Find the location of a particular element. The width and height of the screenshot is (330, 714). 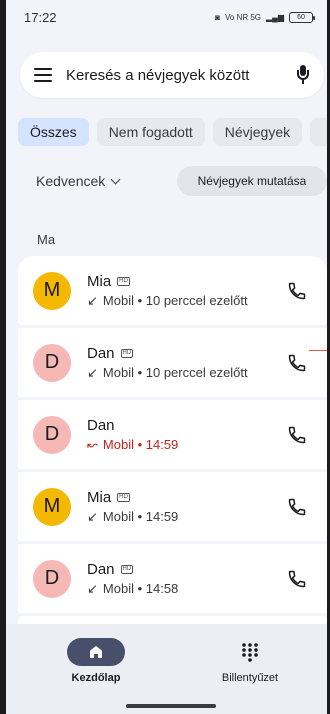

call-row: D Dan HD ↙ Mobil • 14:58 is located at coordinates (172, 578).